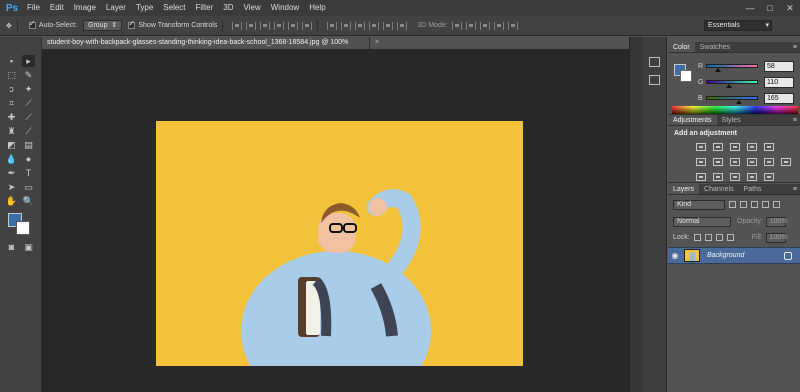  I want to click on auto-select-option: Auto-Select:, so click(52, 24).